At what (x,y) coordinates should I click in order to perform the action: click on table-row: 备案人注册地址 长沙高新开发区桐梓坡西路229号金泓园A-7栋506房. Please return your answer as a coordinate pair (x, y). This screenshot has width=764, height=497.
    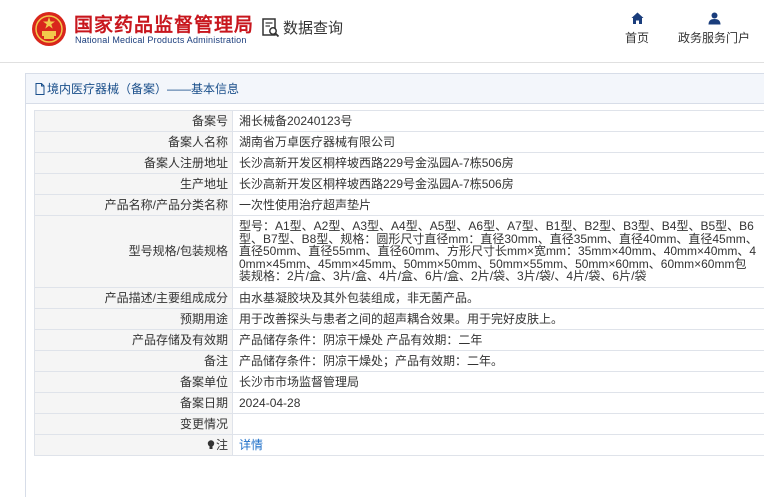
    Looking at the image, I should click on (399, 163).